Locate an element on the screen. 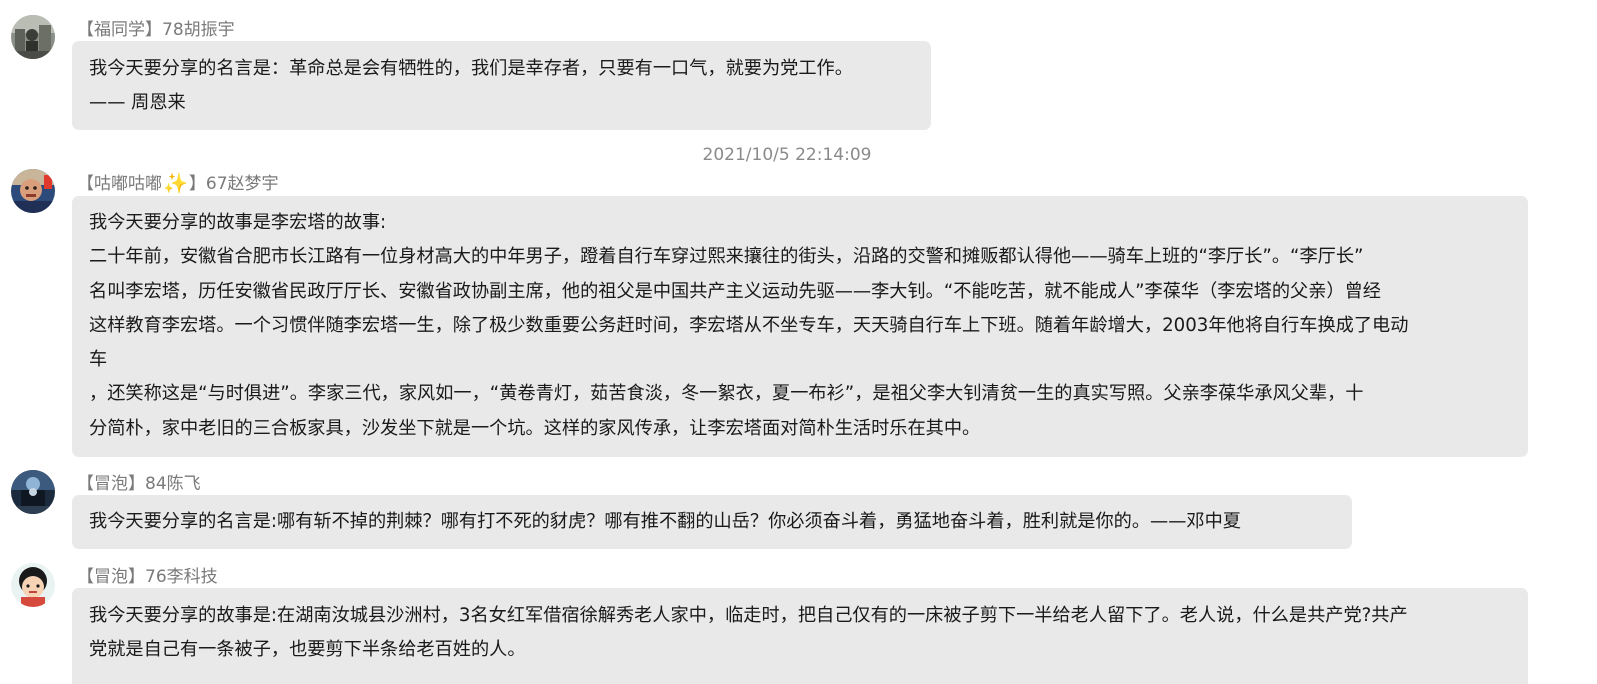  message-text-line: 我今天要分享的故事是李宏塔的故事: is located at coordinates (238, 222).